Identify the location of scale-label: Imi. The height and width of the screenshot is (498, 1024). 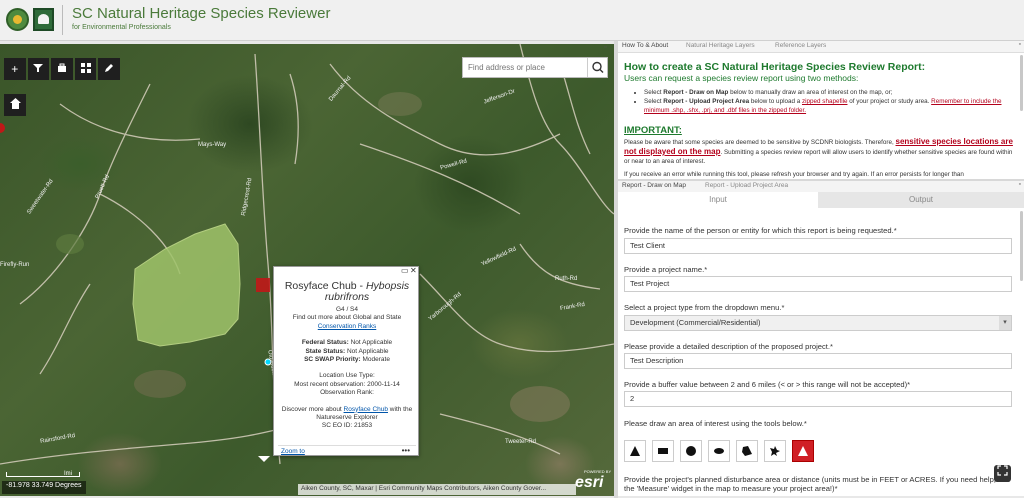
(68, 474).